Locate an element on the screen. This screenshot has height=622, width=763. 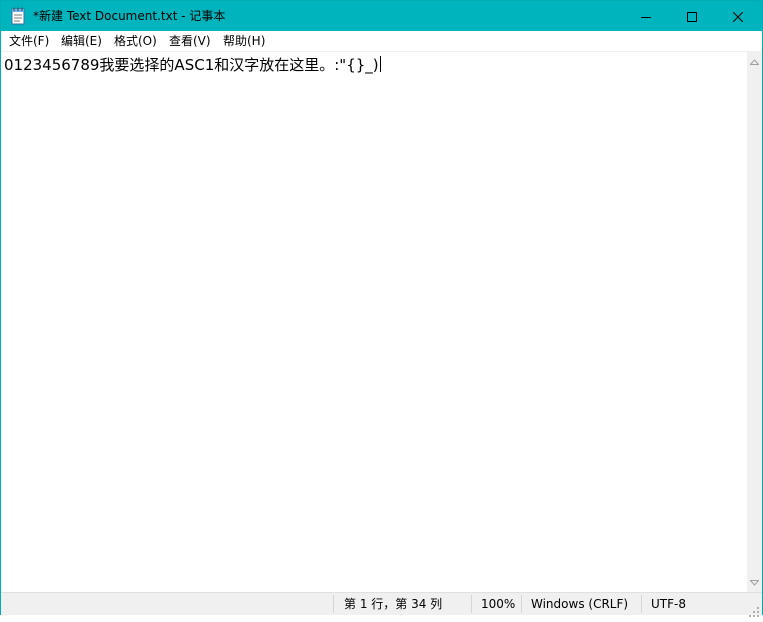
maximize-button is located at coordinates (692, 16).